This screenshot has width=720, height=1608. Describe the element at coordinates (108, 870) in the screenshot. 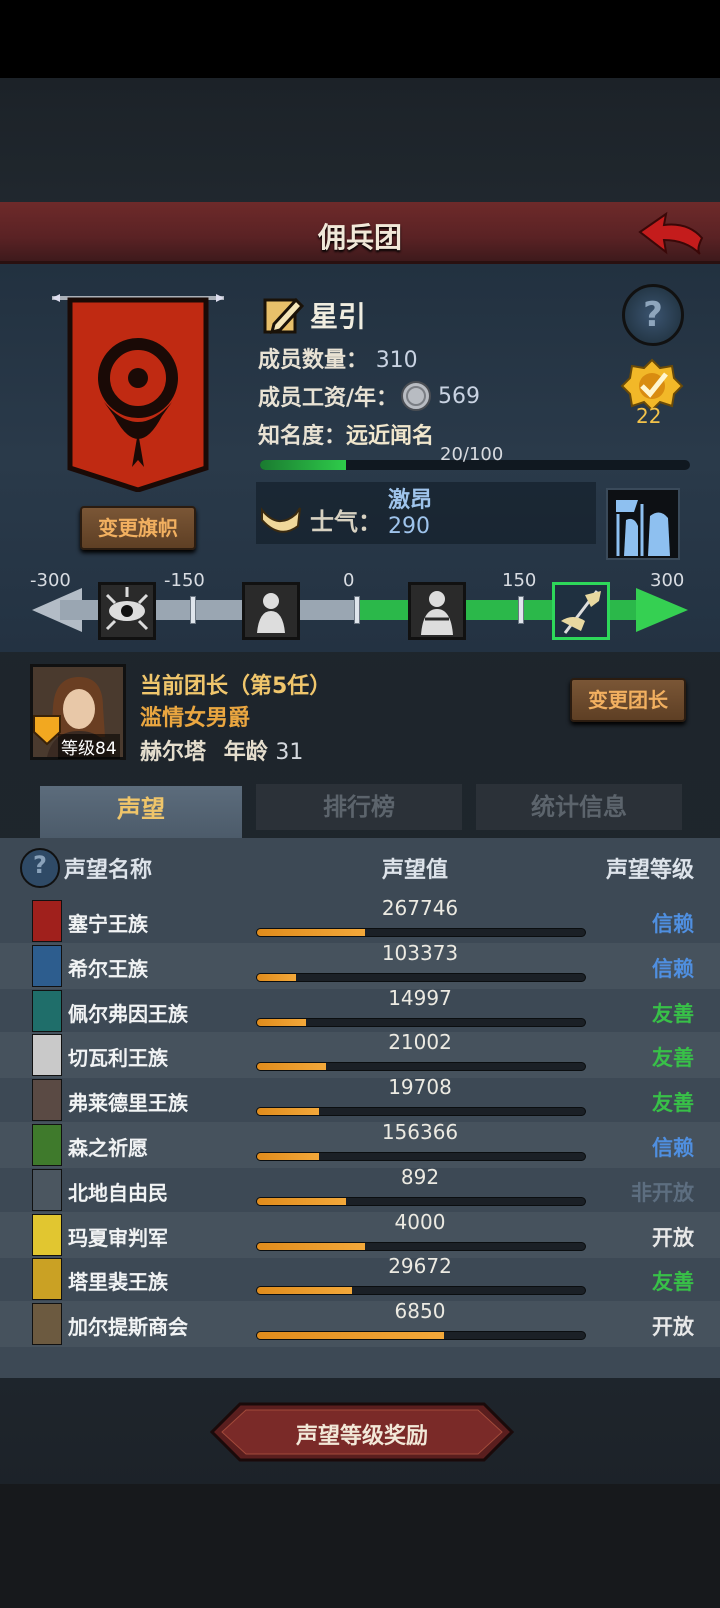

I see `header-name: 声望名称` at that location.